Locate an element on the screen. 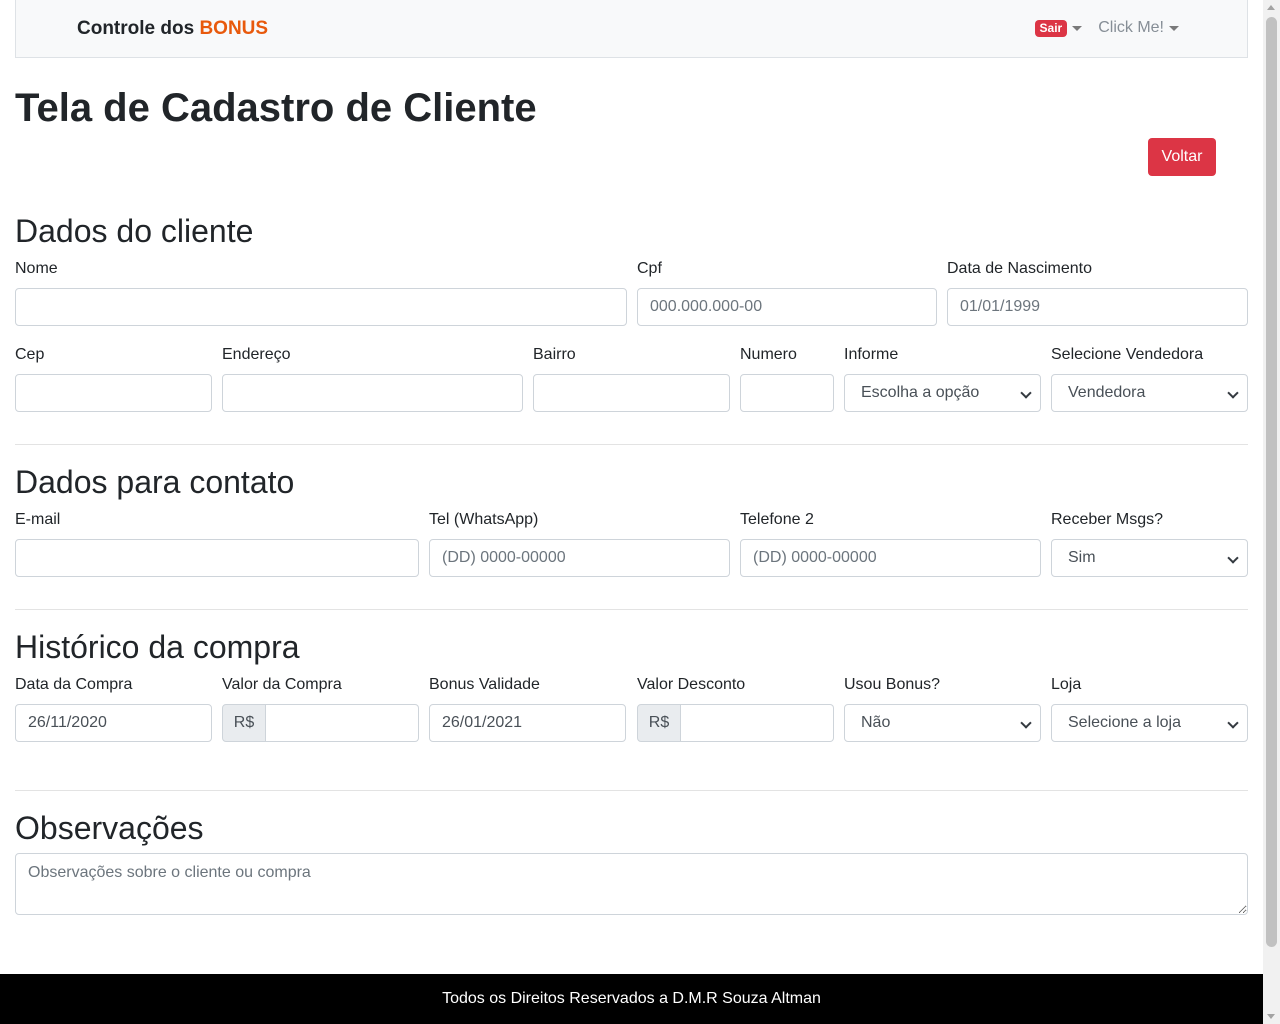 The width and height of the screenshot is (1280, 1024). usou-bonus-select: Não is located at coordinates (942, 723).